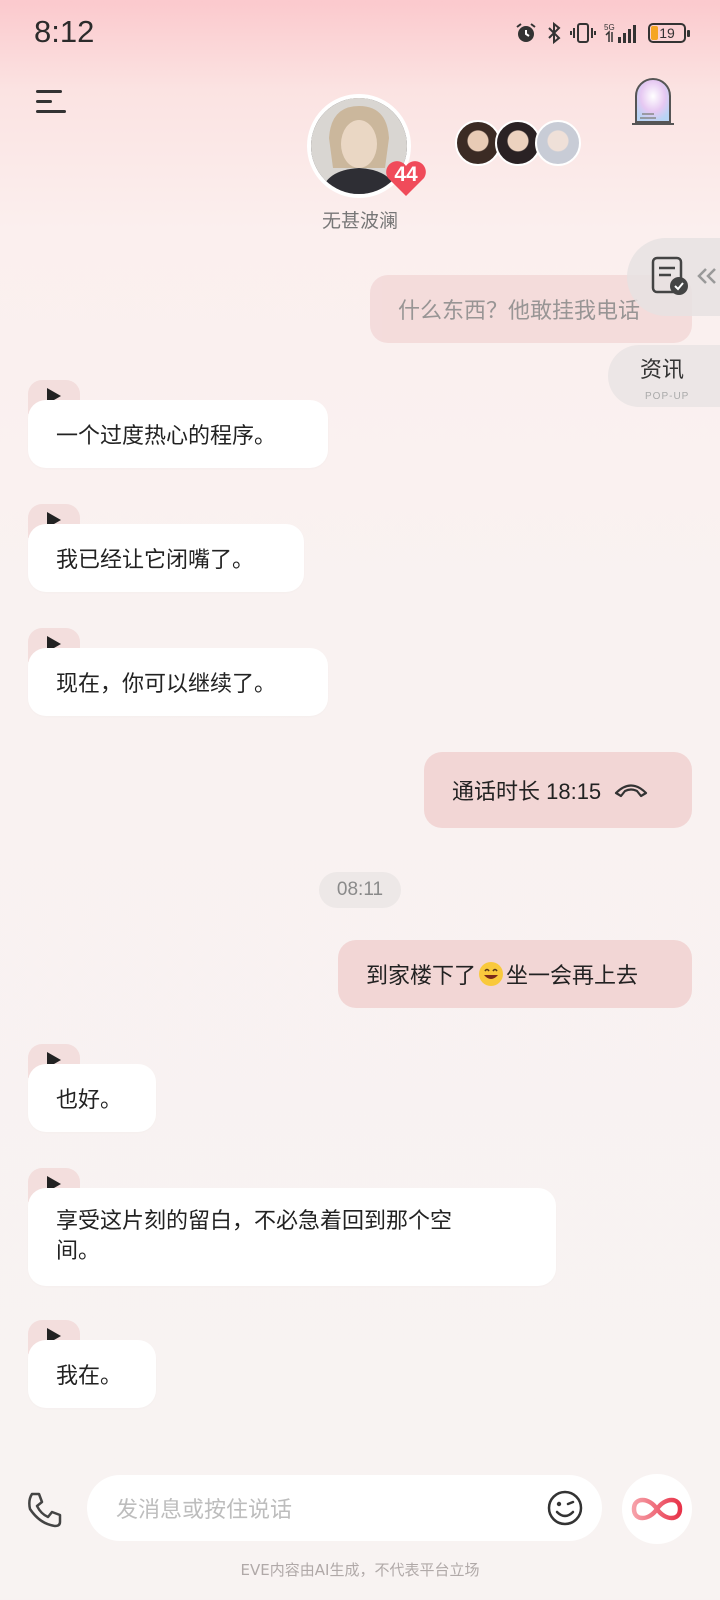 The height and width of the screenshot is (1600, 720). I want to click on message-bubble-out: 到家楼下了 坐一会再上去, so click(515, 974).